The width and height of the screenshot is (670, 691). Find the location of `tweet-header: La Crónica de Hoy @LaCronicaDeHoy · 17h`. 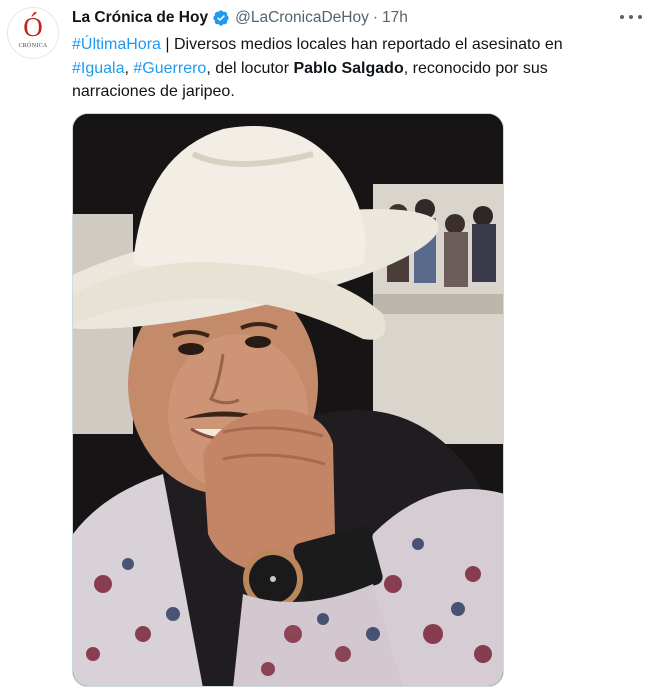

tweet-header: La Crónica de Hoy @LaCronicaDeHoy · 17h is located at coordinates (240, 18).